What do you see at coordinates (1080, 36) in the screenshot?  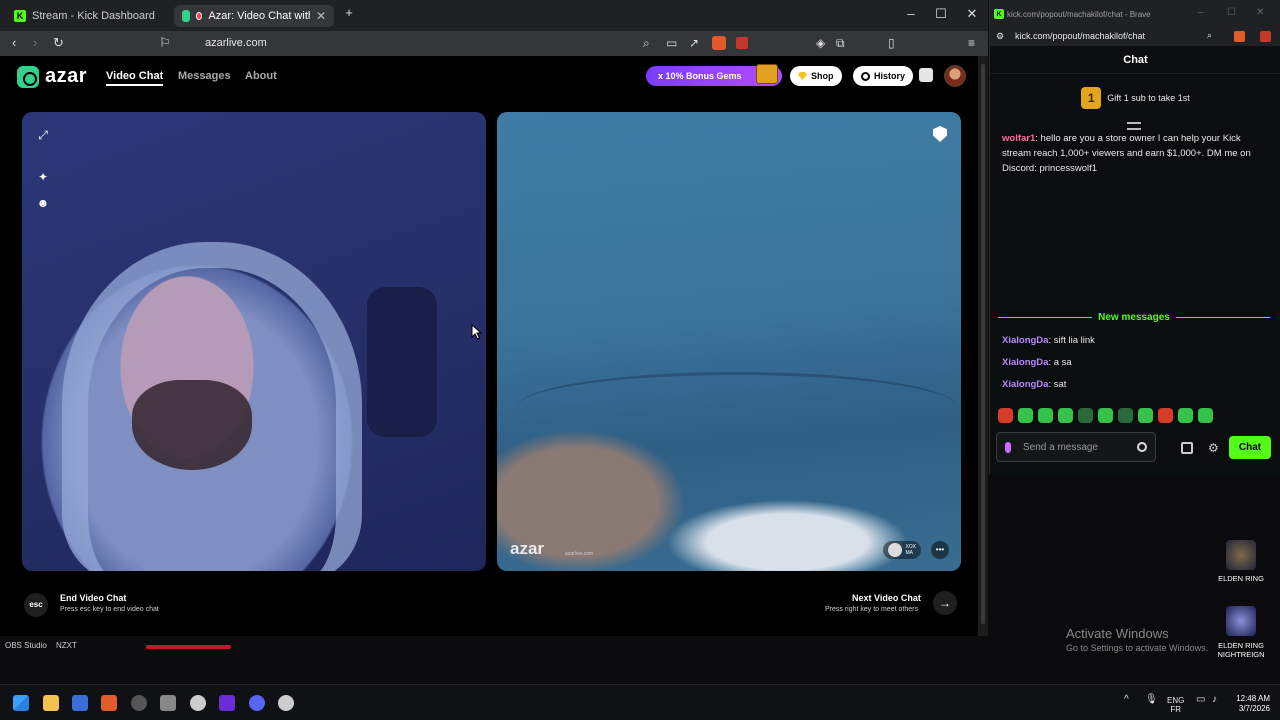 I see `chat-url: kick.com/popout/machakilof/chat` at bounding box center [1080, 36].